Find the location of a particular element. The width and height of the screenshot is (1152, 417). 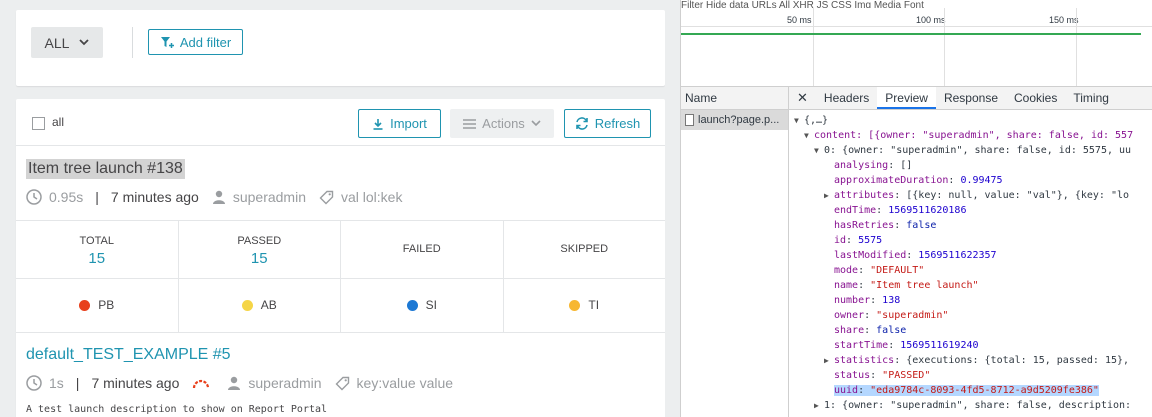

tab-timing: Timing is located at coordinates (1091, 98).